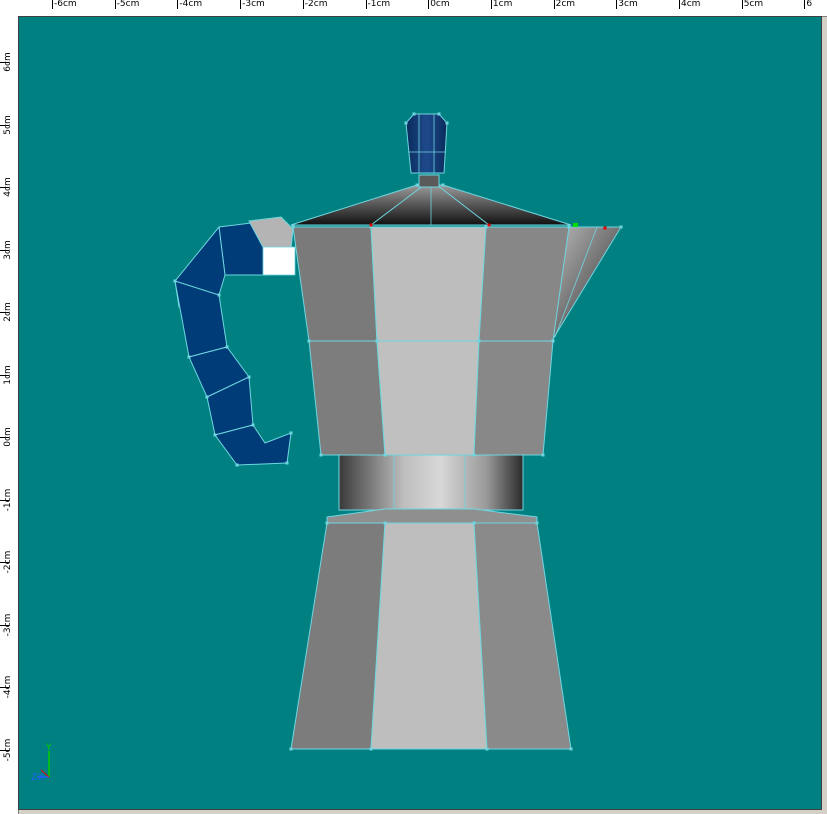 Image resolution: width=827 pixels, height=814 pixels. I want to click on lower-body, so click(431, 636).